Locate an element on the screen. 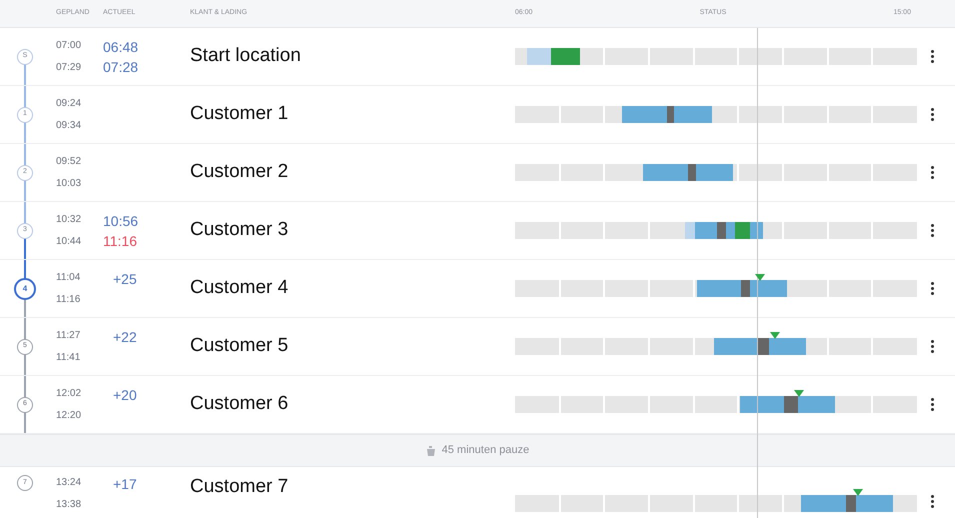  planned-time: 09:52 is located at coordinates (69, 162).